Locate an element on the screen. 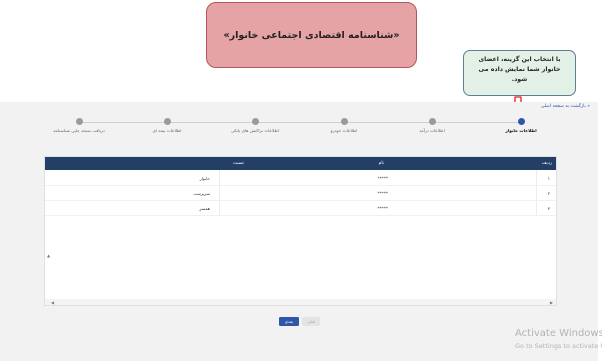 The height and width of the screenshot is (361, 602). step-household: اطلاعات خانوار is located at coordinates (521, 125).